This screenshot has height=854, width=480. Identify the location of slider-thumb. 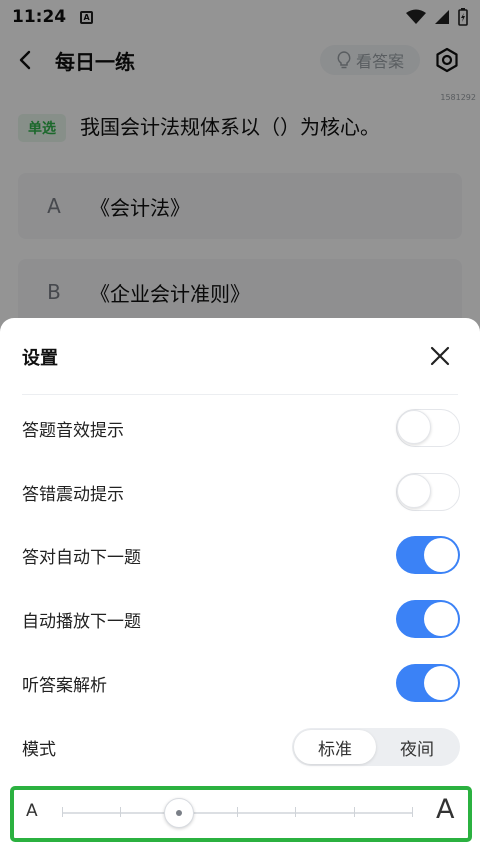
(178, 813).